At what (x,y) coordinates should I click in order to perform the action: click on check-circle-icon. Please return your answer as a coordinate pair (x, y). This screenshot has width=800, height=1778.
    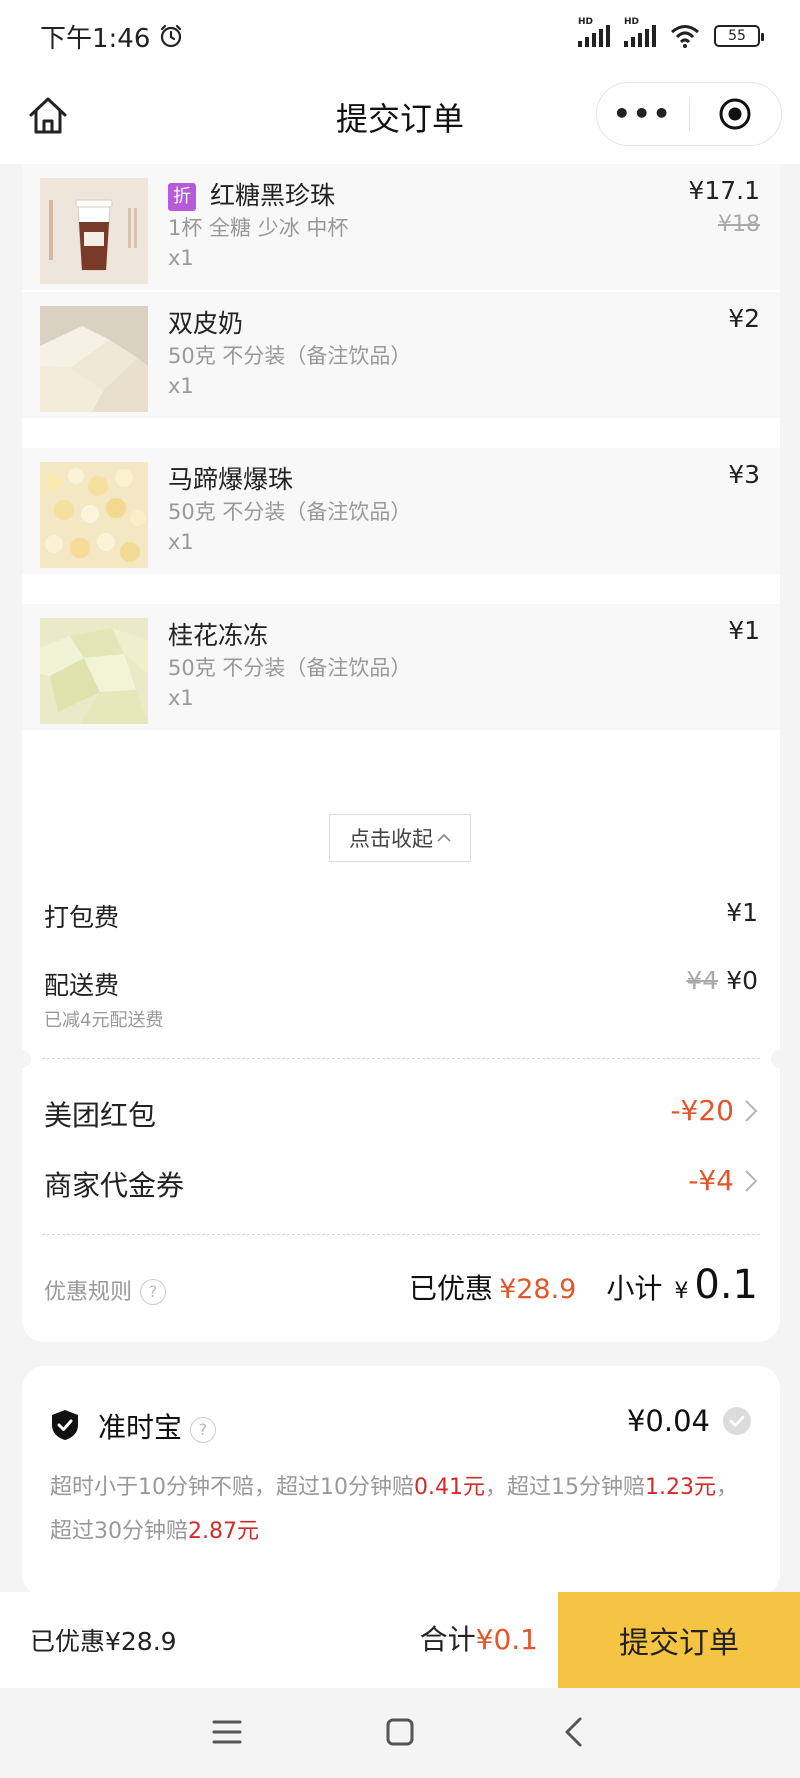
    Looking at the image, I should click on (737, 1421).